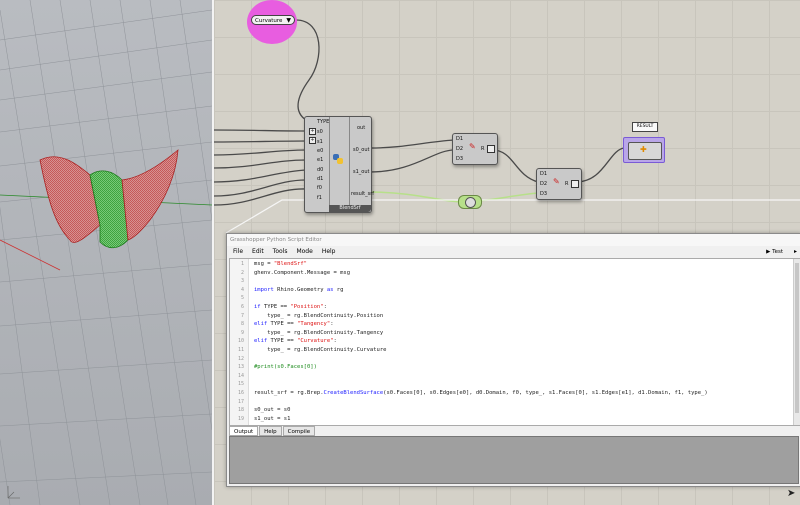  Describe the element at coordinates (513, 252) in the screenshot. I see `editor-menubar: File Edit Tools Mode Help ▶ Test ▸` at that location.